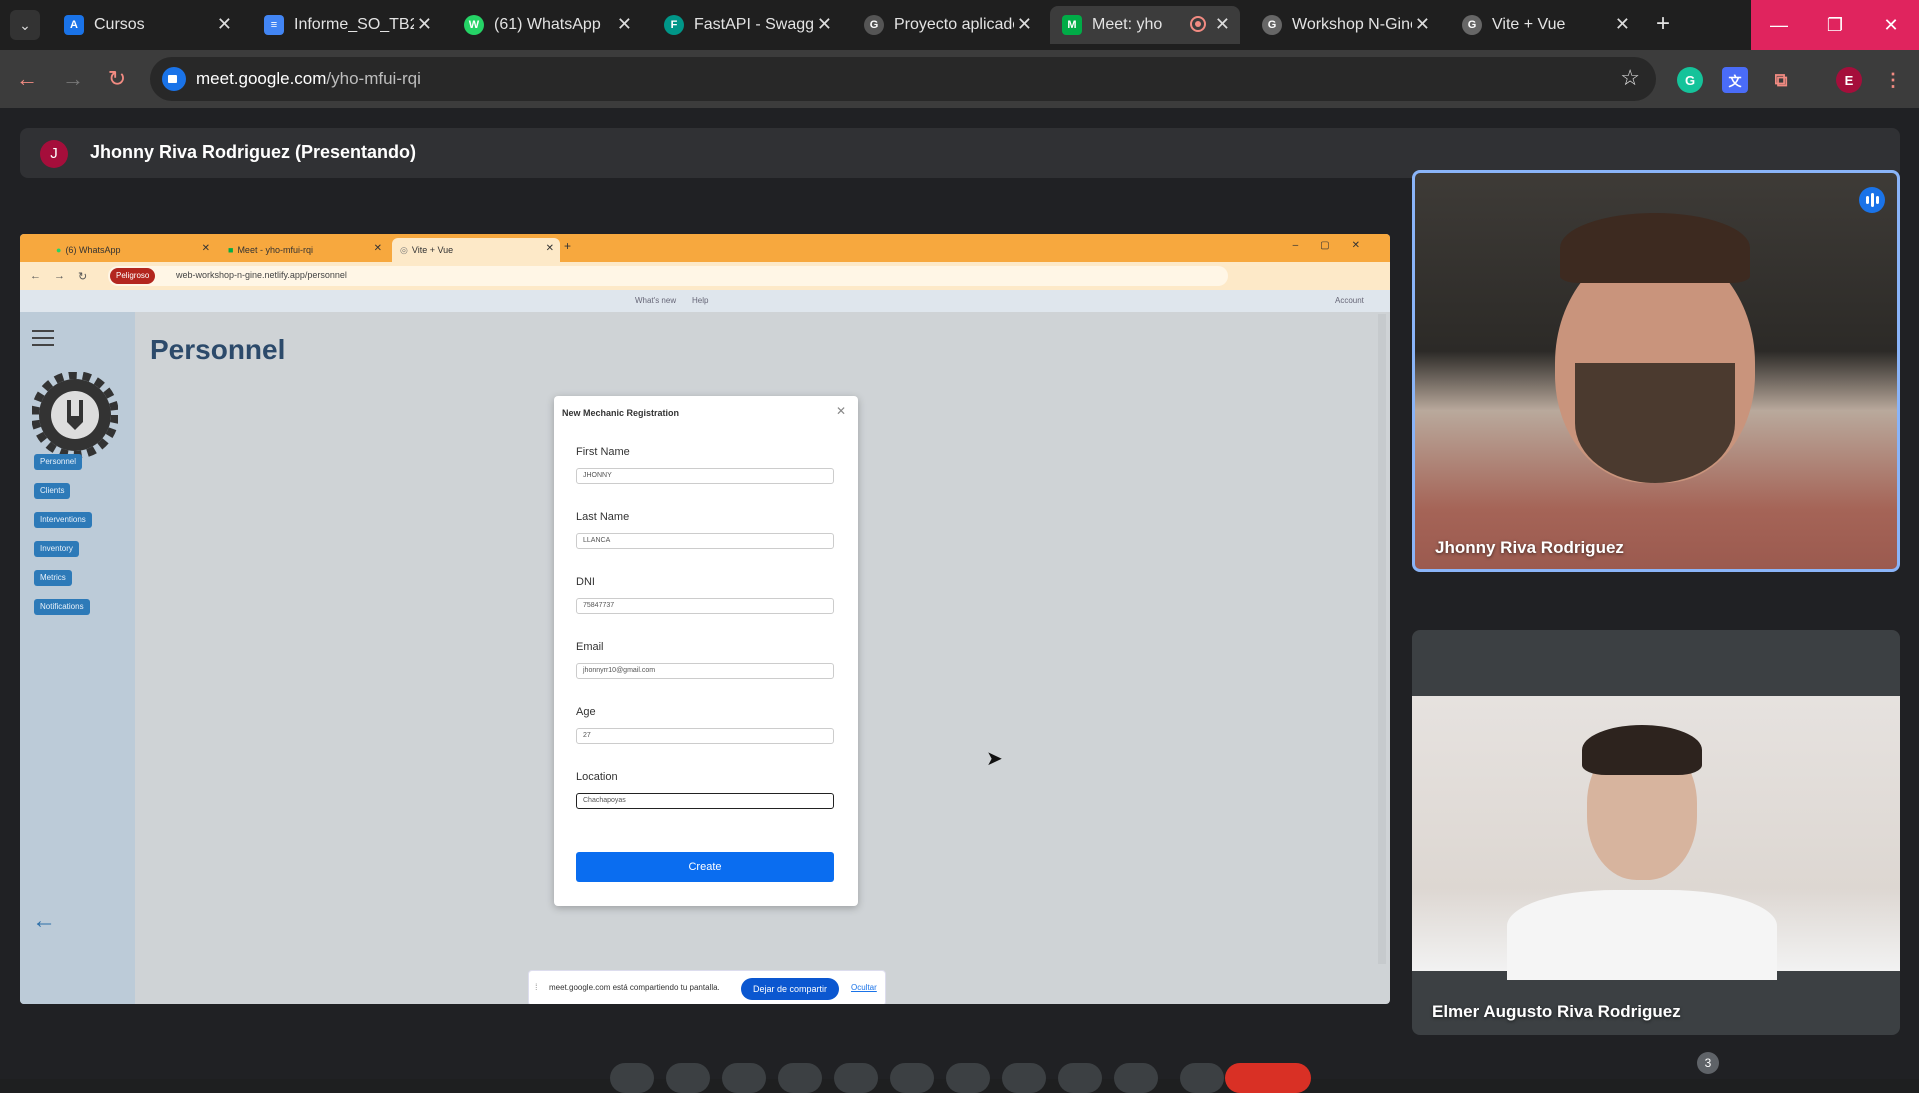 The width and height of the screenshot is (1919, 1093). Describe the element at coordinates (1268, 1078) in the screenshot. I see `leave-call-button` at that location.